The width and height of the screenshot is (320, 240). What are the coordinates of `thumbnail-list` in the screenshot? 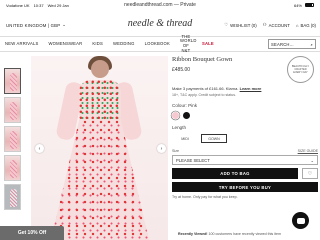 It's located at (13, 140).